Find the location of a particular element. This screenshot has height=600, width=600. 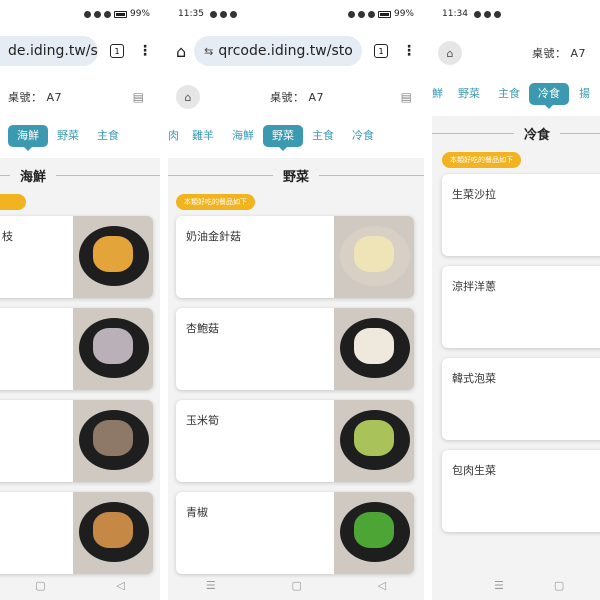

section-title: 海鮮 is located at coordinates (33, 177).